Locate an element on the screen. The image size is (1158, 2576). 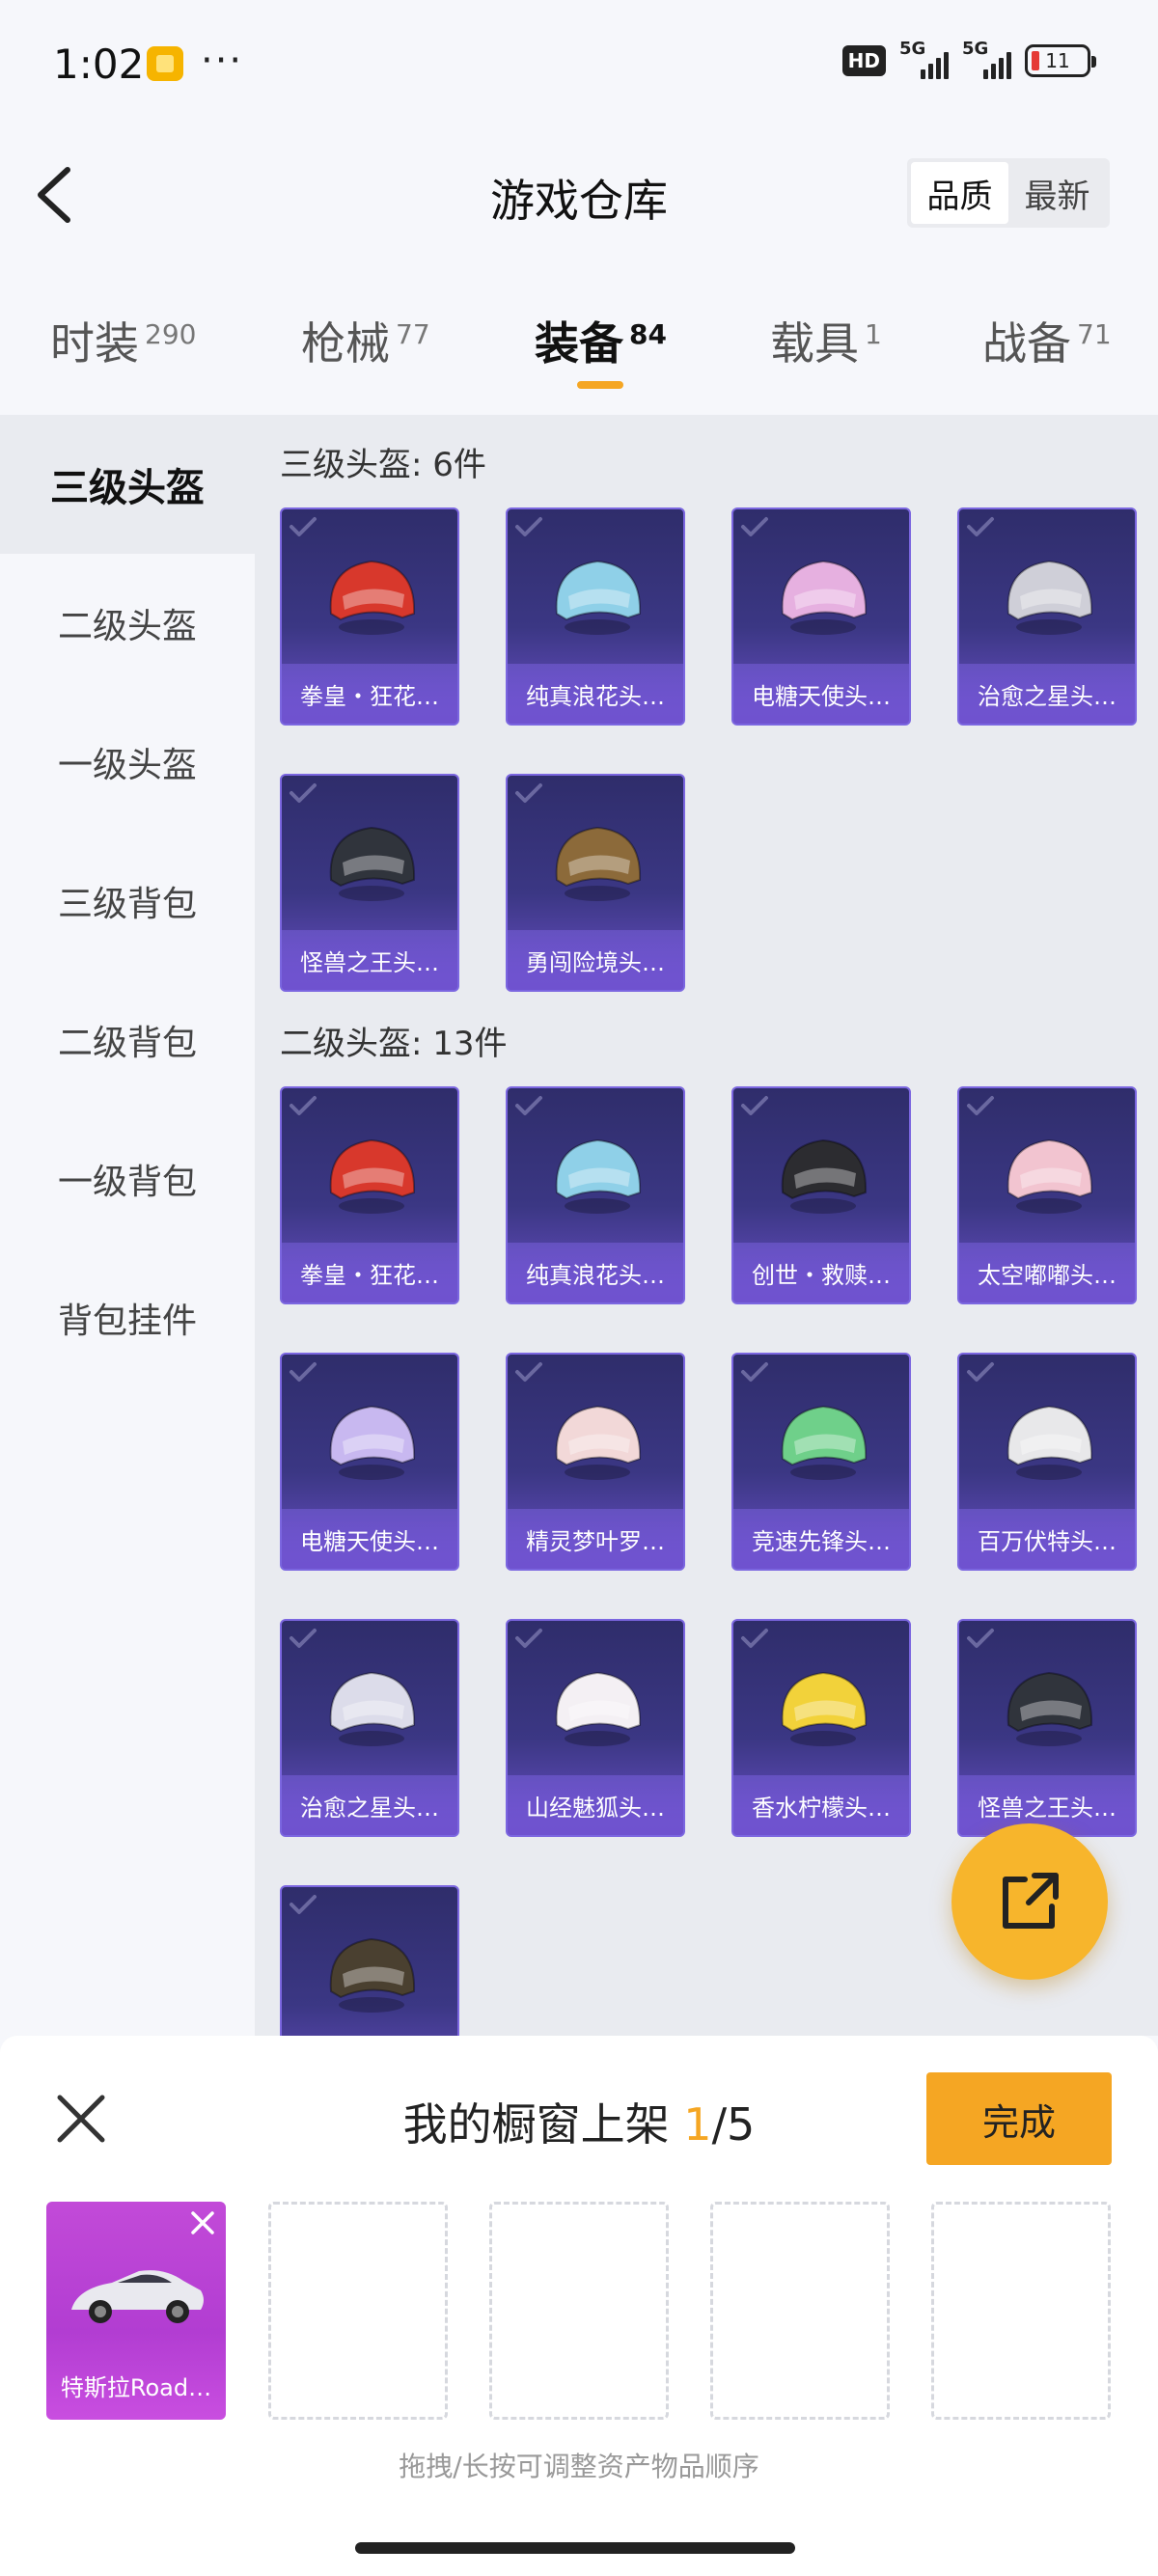
share-button is located at coordinates (1029, 1902).